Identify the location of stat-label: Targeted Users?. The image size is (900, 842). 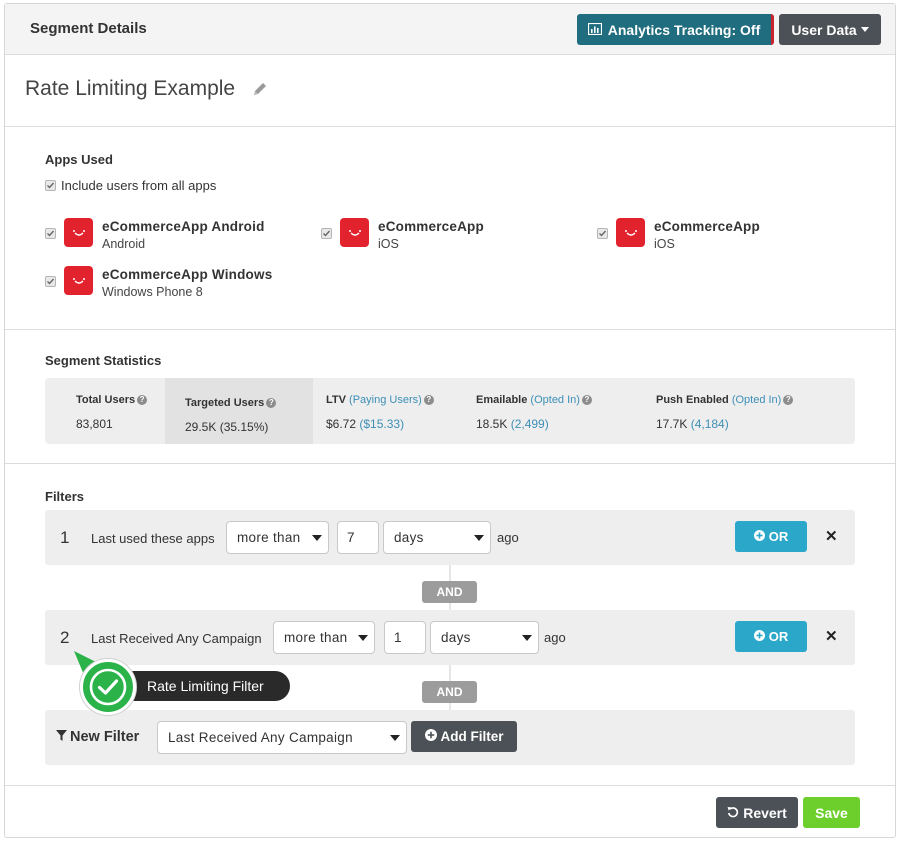
(231, 403).